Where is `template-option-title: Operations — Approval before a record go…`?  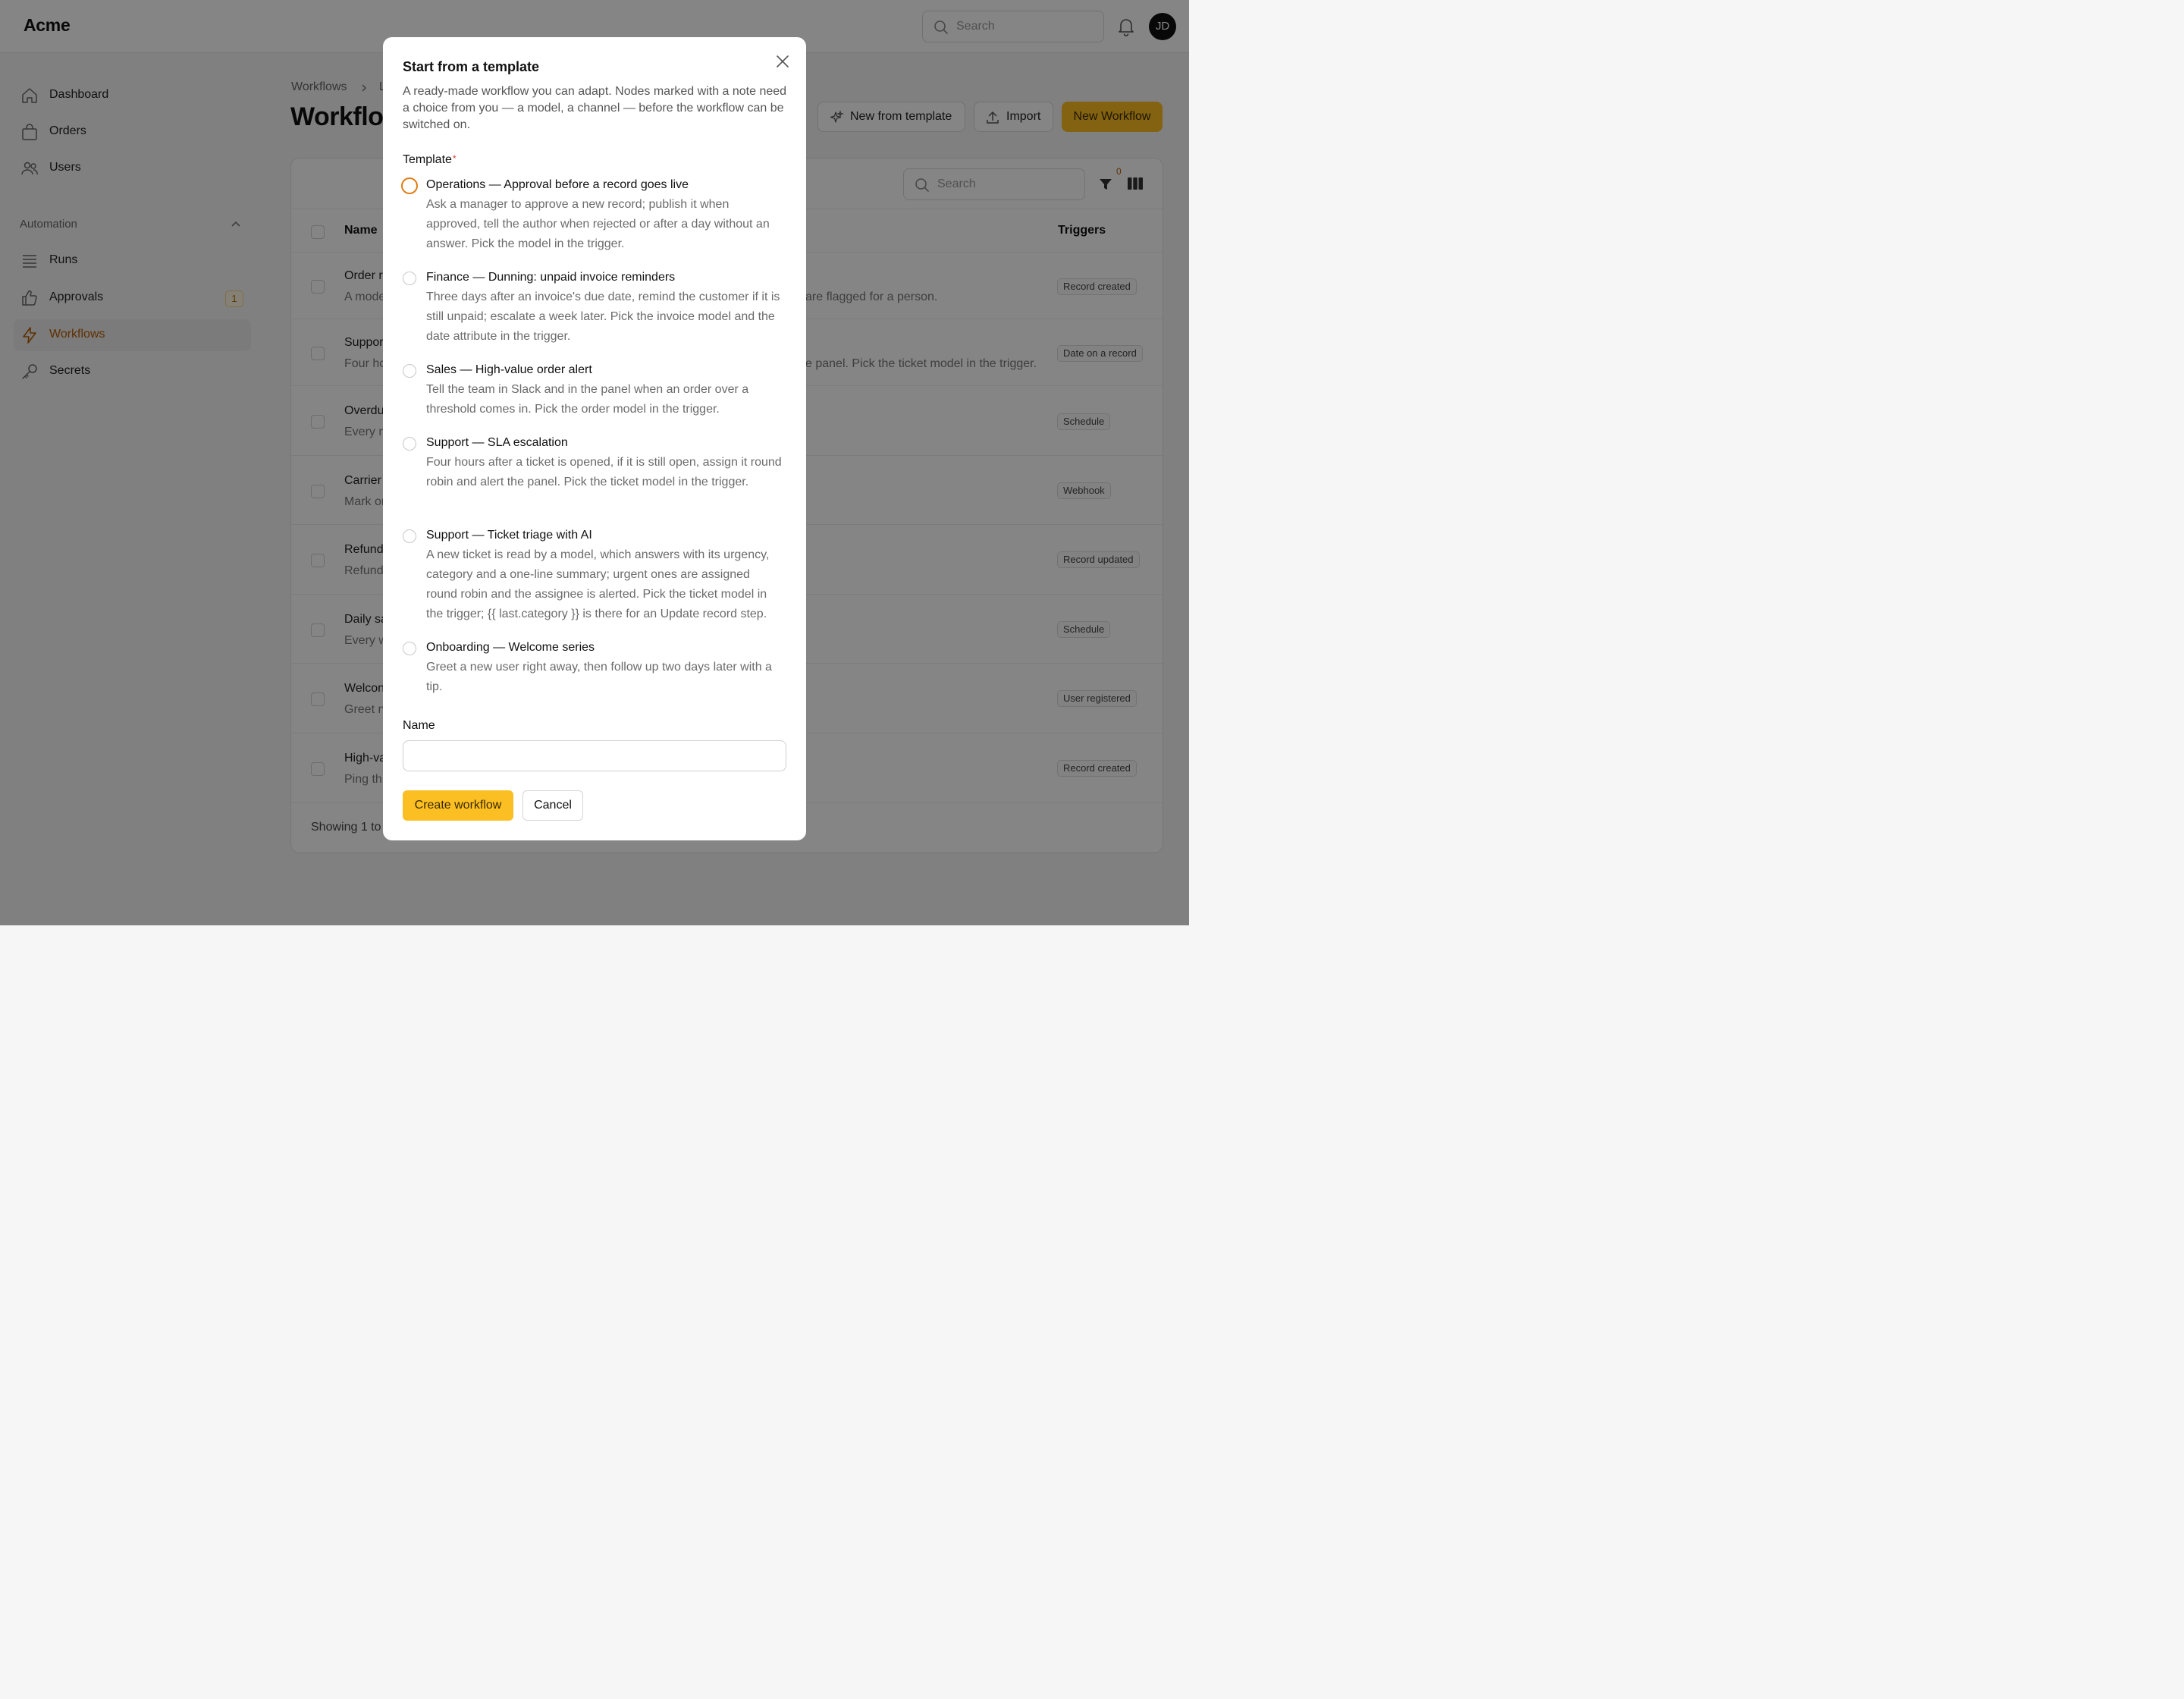 template-option-title: Operations — Approval before a record go… is located at coordinates (557, 185).